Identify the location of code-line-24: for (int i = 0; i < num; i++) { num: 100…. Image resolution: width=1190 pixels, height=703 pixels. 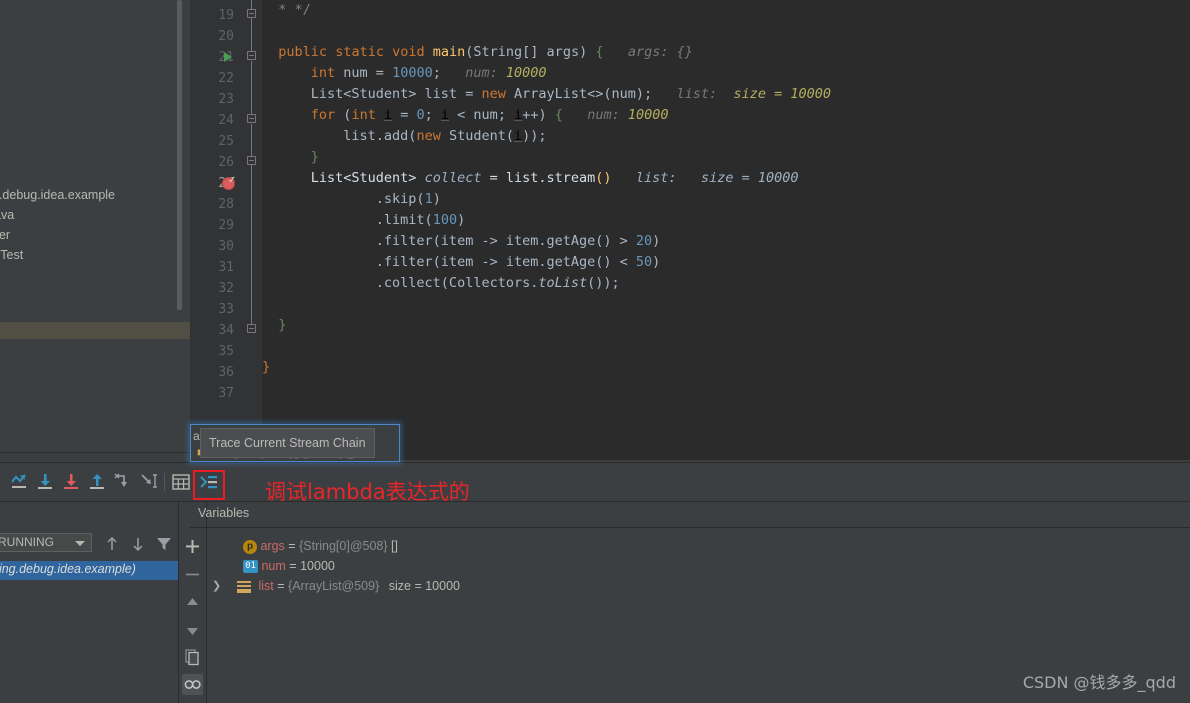
(489, 115).